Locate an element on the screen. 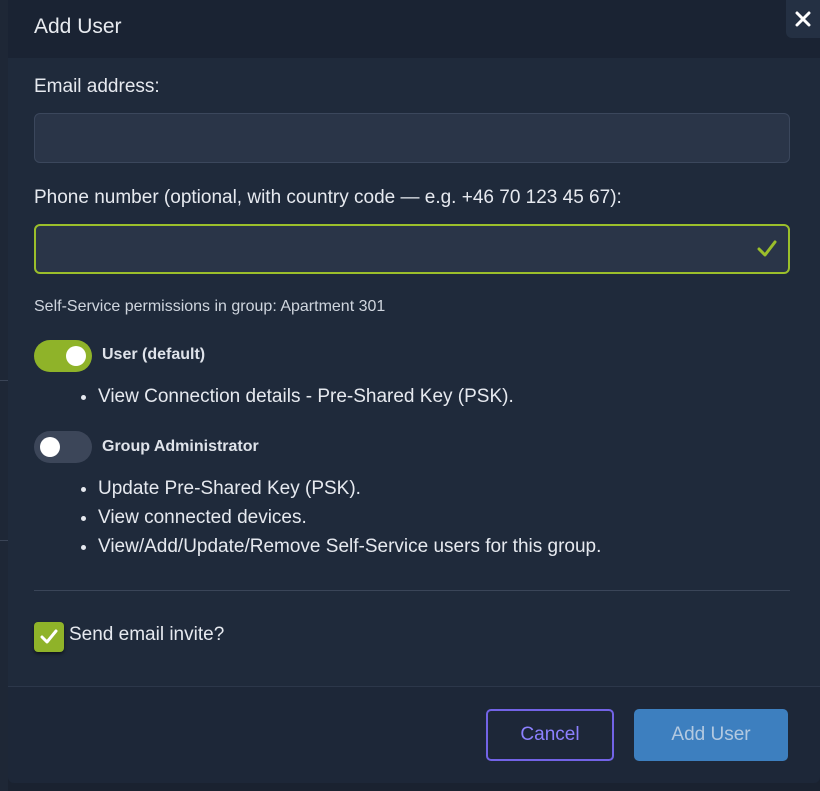  section-divider is located at coordinates (412, 590).